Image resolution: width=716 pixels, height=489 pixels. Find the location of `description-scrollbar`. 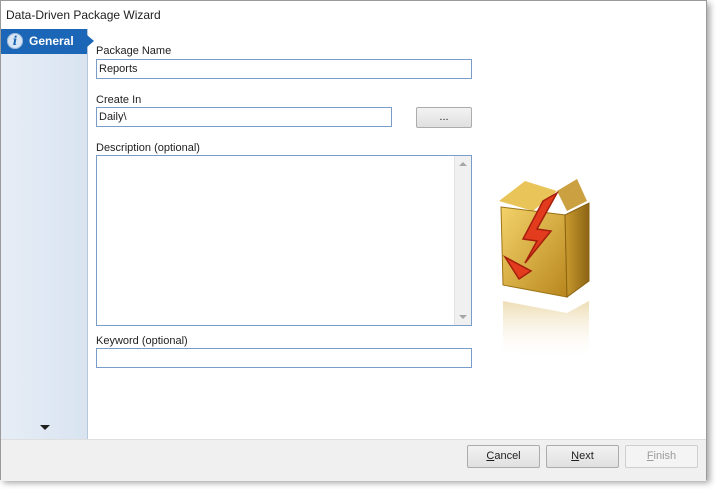

description-scrollbar is located at coordinates (462, 240).